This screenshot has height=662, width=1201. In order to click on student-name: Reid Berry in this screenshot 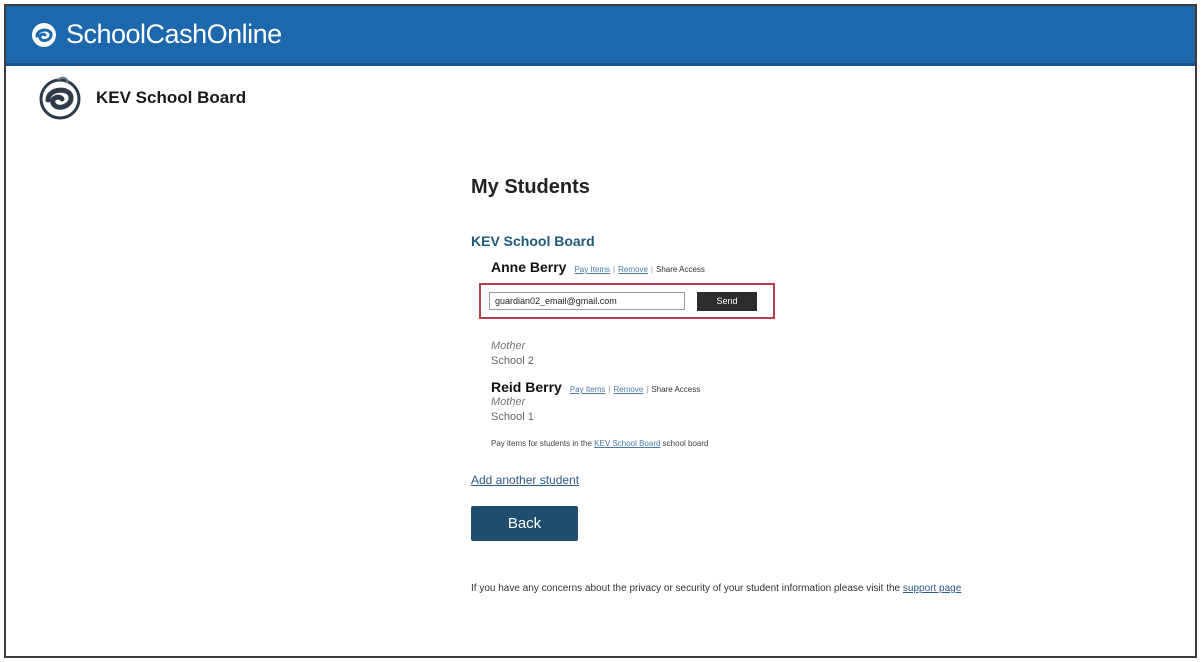, I will do `click(526, 387)`.